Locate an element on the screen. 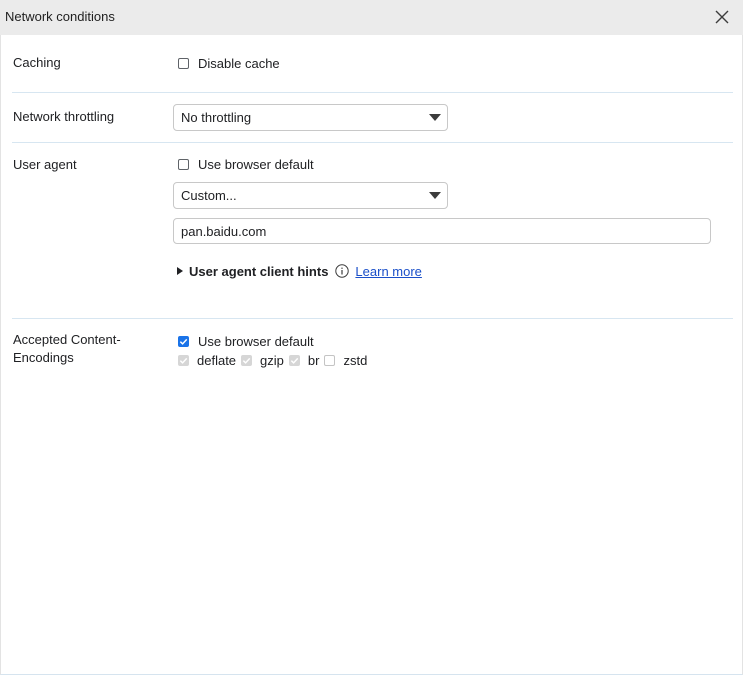 The height and width of the screenshot is (675, 743). user-agent-default-label: Use browser default is located at coordinates (256, 164).